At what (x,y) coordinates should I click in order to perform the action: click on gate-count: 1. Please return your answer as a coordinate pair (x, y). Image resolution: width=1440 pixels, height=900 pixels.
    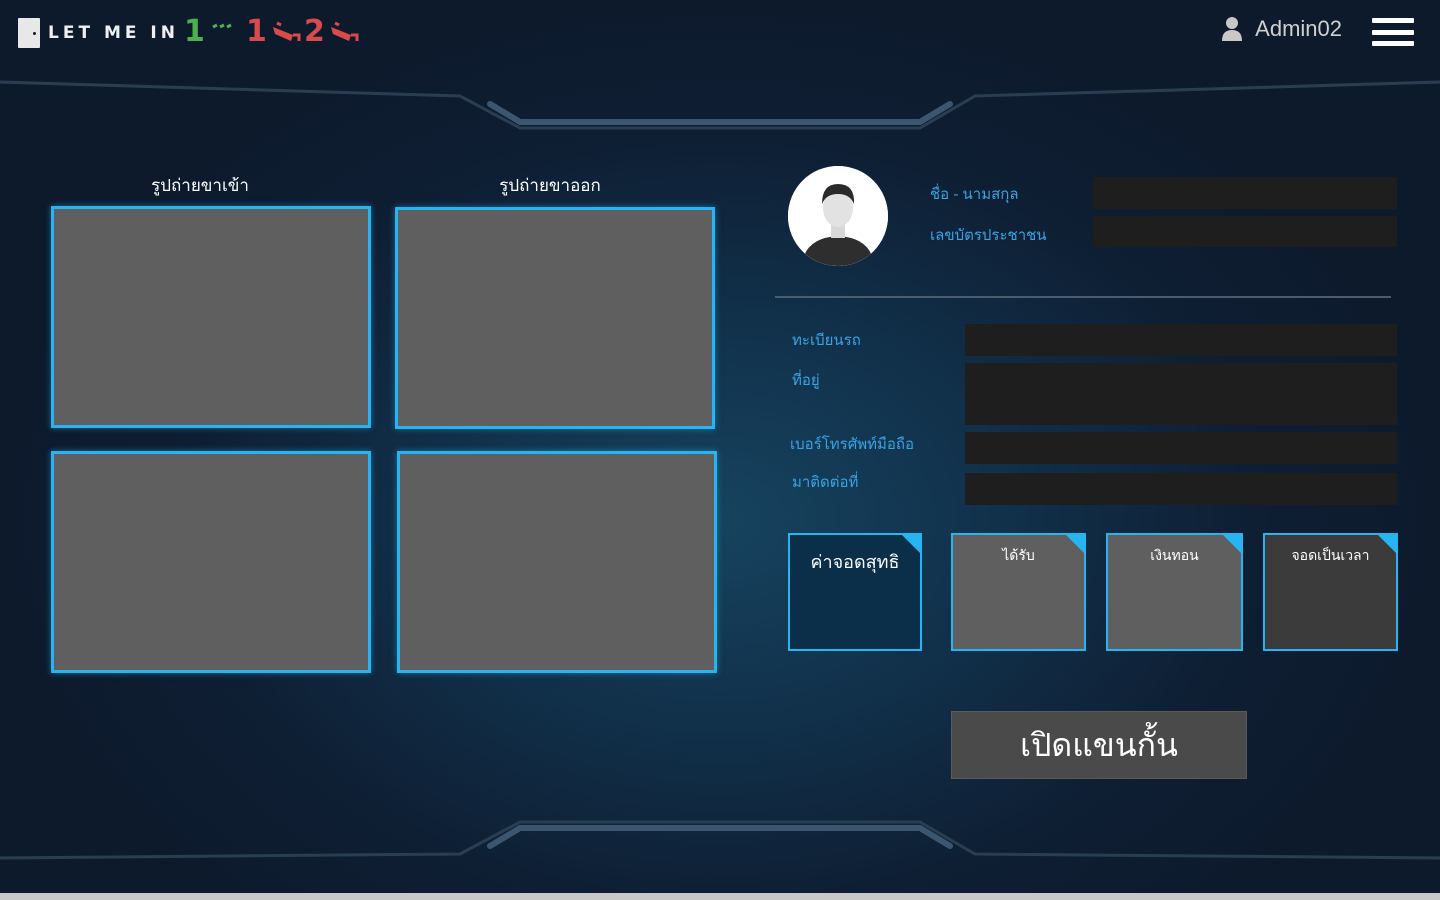
    Looking at the image, I should click on (194, 31).